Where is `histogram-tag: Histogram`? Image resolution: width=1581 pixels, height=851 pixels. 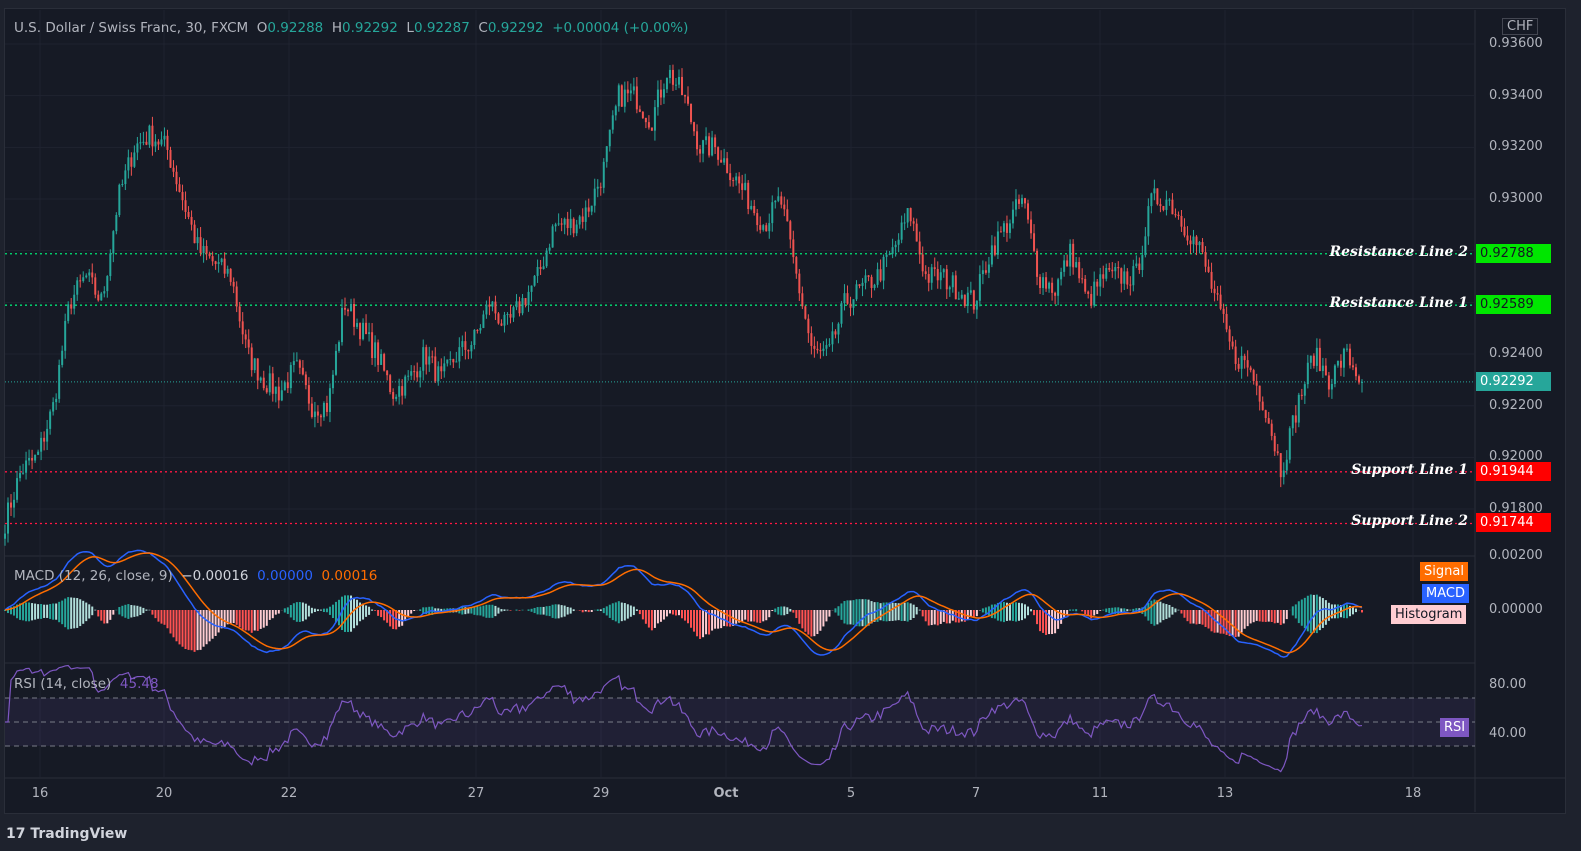
histogram-tag: Histogram is located at coordinates (1429, 614).